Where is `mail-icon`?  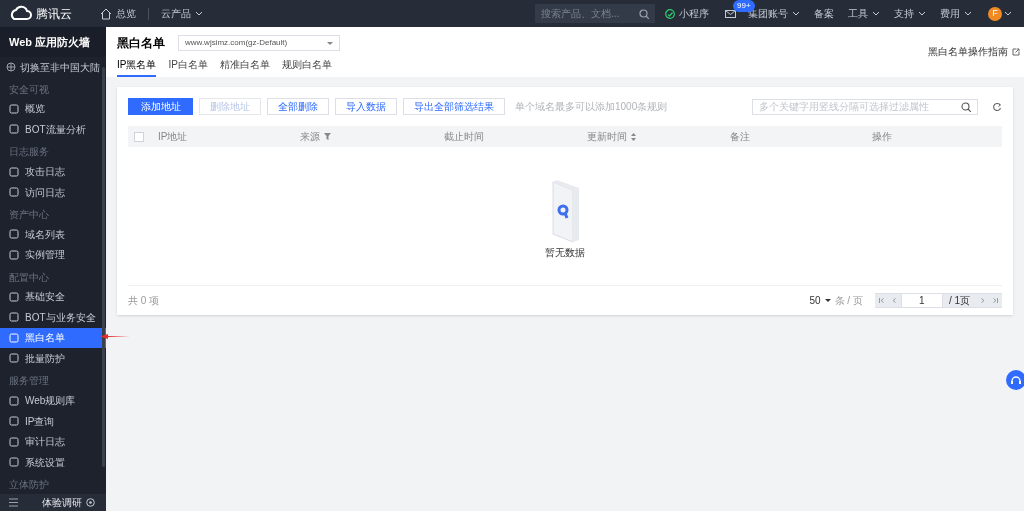
mail-icon is located at coordinates (730, 13).